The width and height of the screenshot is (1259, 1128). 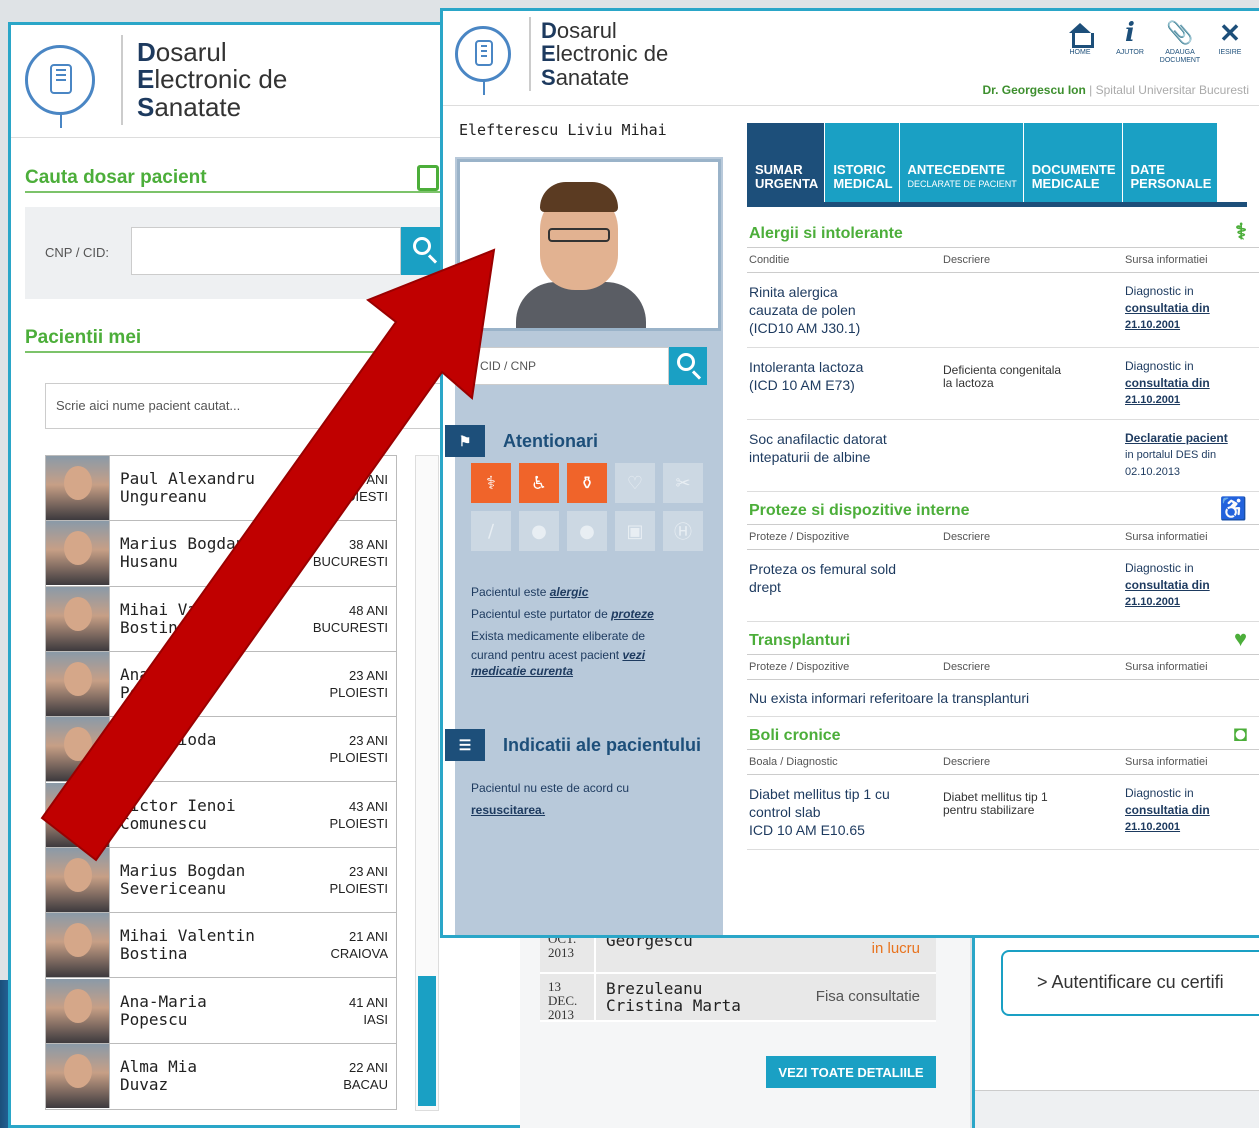 I want to click on patient-row: Ana Po 23 ANI PLOIESTI, so click(x=221, y=684).